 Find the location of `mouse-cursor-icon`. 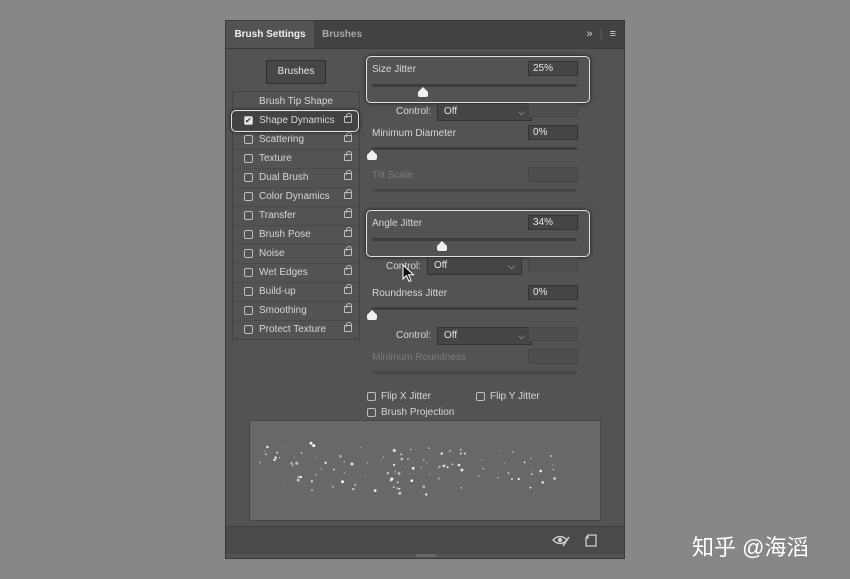

mouse-cursor-icon is located at coordinates (408, 273).